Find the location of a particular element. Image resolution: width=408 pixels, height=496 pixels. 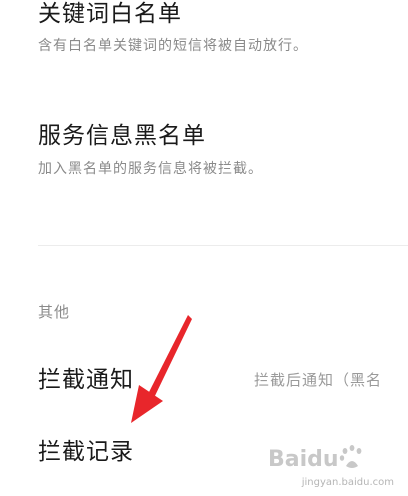

paw-icon is located at coordinates (350, 456).